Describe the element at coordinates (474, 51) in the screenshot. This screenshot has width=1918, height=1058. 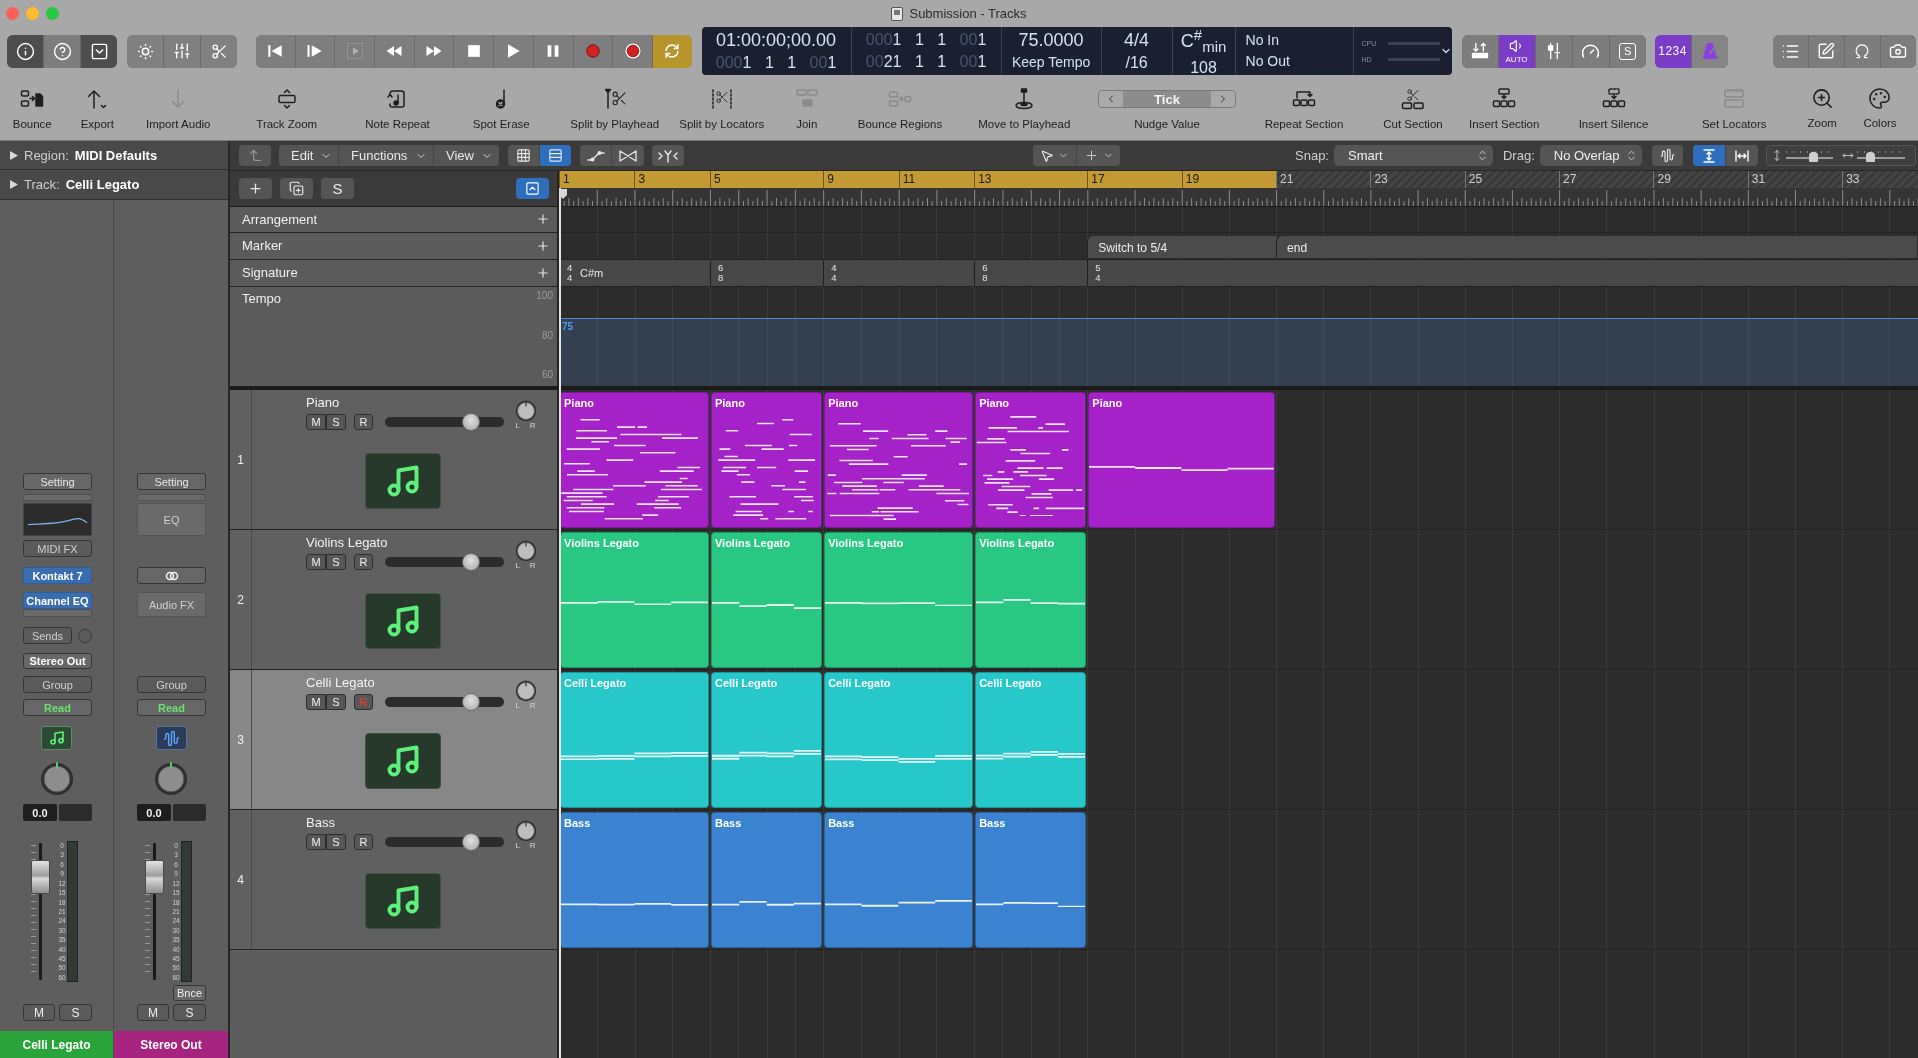
I see `stop-button` at that location.